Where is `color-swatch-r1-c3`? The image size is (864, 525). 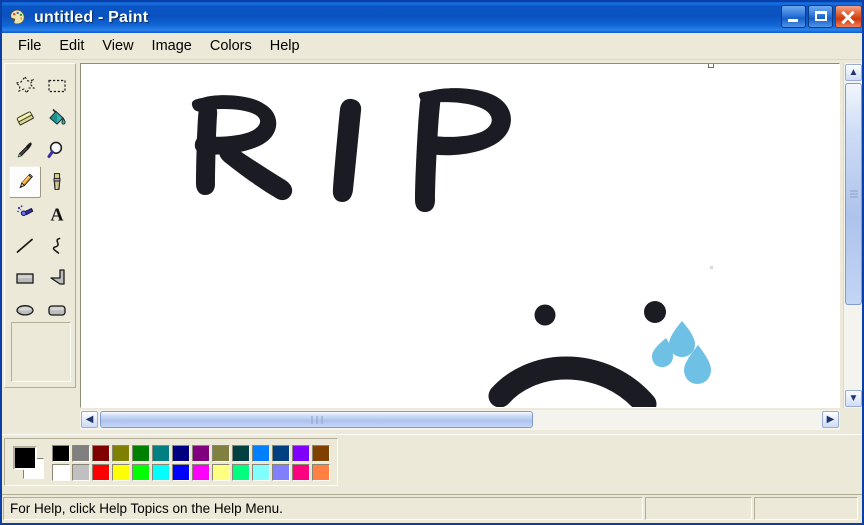 color-swatch-r1-c3 is located at coordinates (101, 453).